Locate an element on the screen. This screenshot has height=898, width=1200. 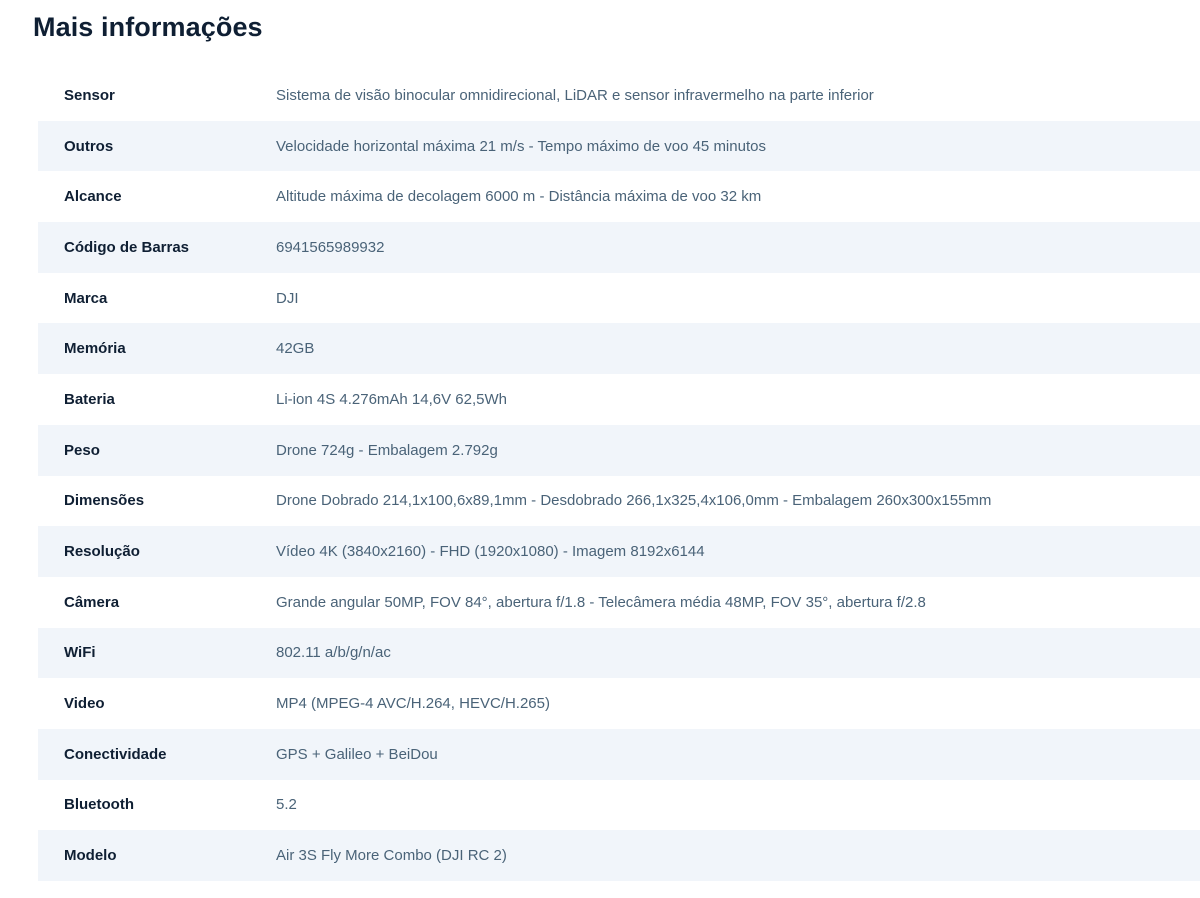
spec-label: Bateria is located at coordinates (89, 399).